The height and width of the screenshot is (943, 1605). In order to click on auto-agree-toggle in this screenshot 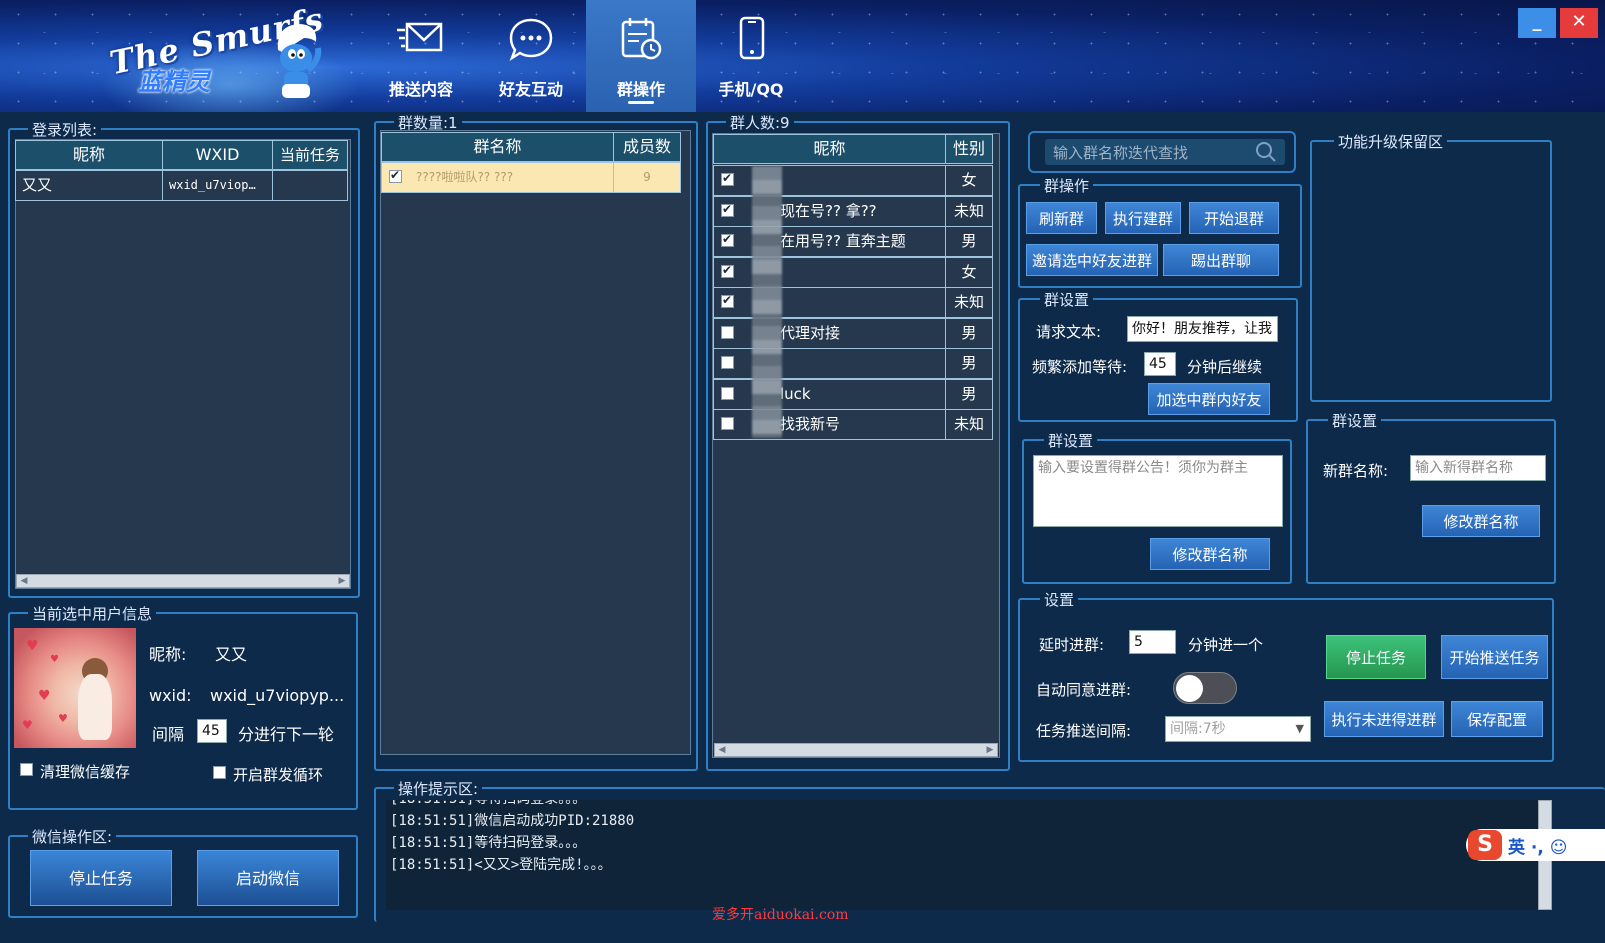, I will do `click(1205, 688)`.